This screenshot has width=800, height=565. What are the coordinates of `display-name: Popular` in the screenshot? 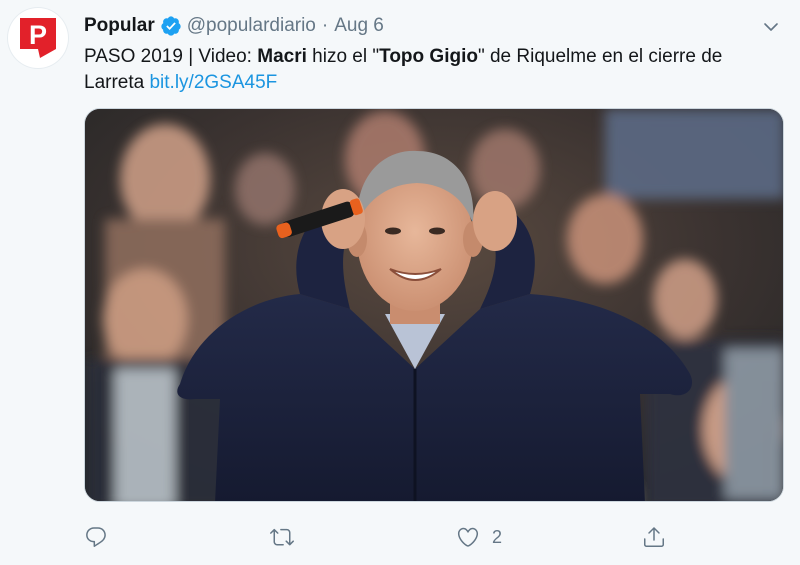 It's located at (119, 26).